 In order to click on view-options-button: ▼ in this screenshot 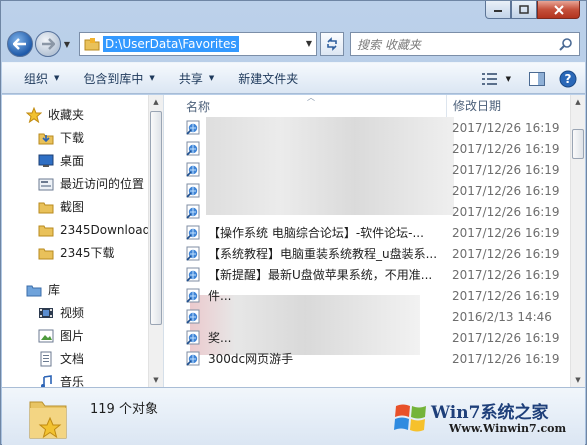, I will do `click(496, 79)`.